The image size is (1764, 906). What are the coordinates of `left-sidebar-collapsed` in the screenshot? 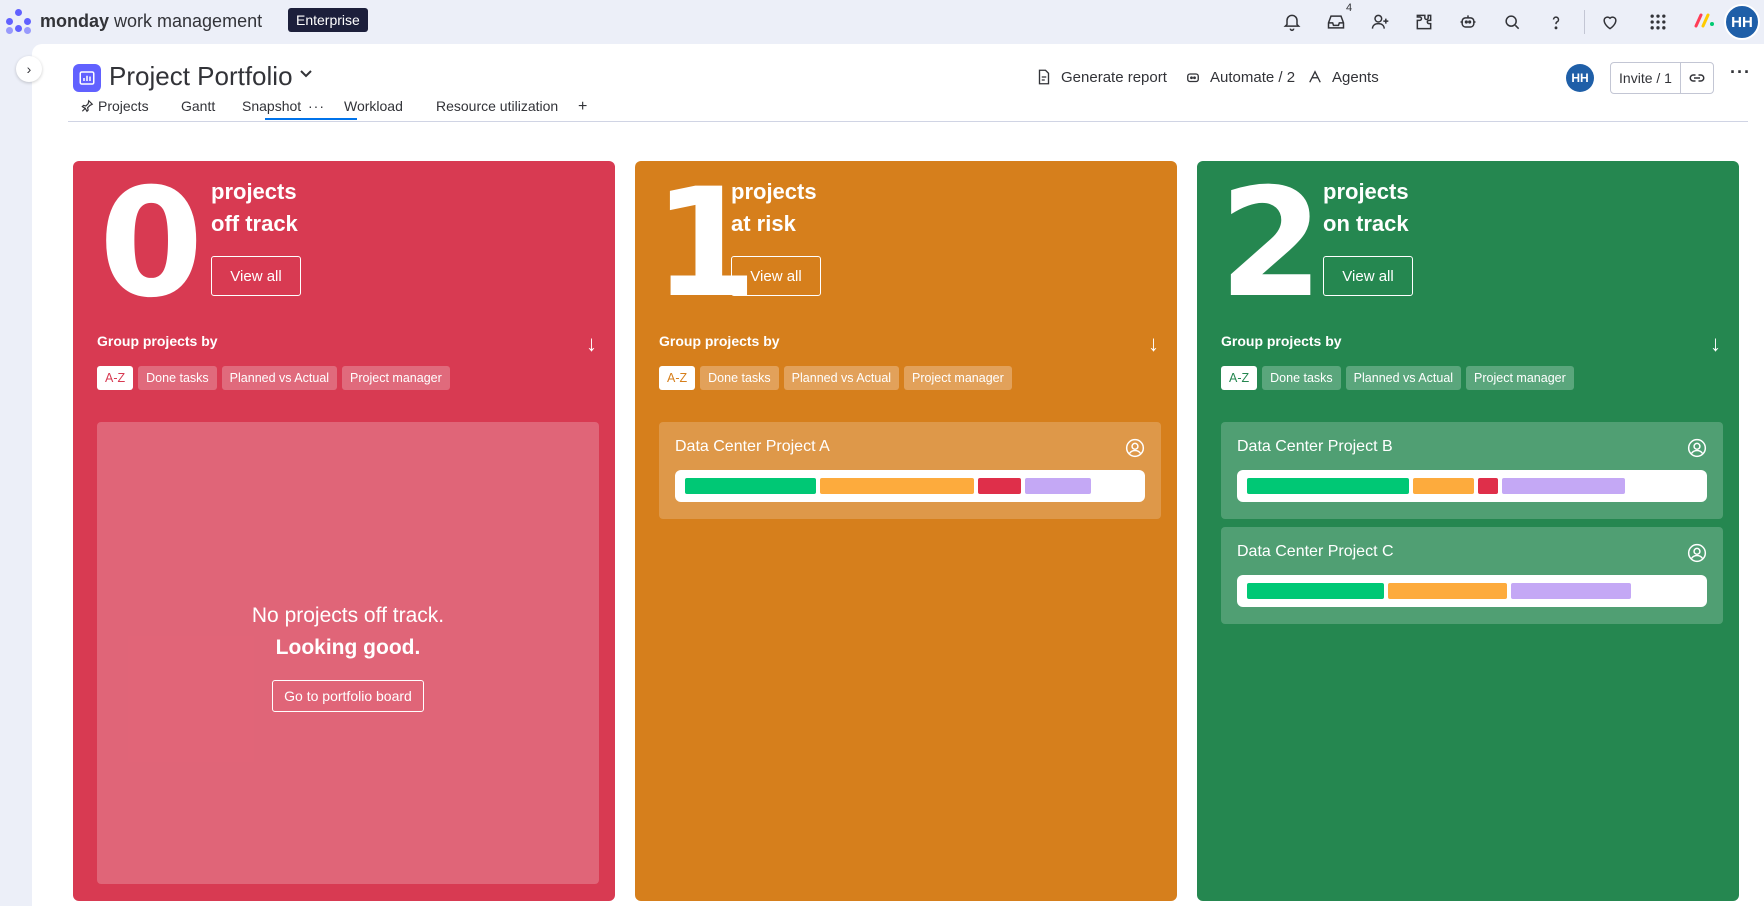 It's located at (16, 475).